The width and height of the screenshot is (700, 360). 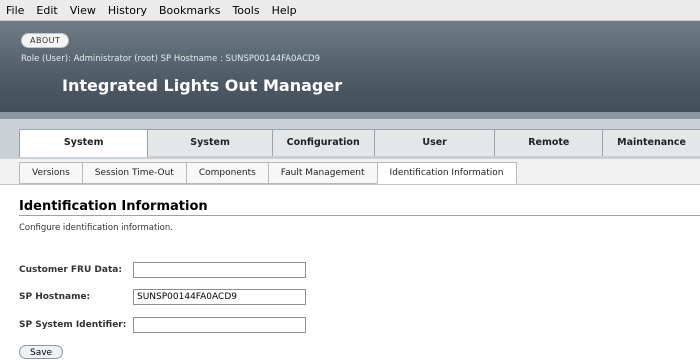 What do you see at coordinates (73, 325) in the screenshot?
I see `sp-system-identifier-label: SP System Identifier:` at bounding box center [73, 325].